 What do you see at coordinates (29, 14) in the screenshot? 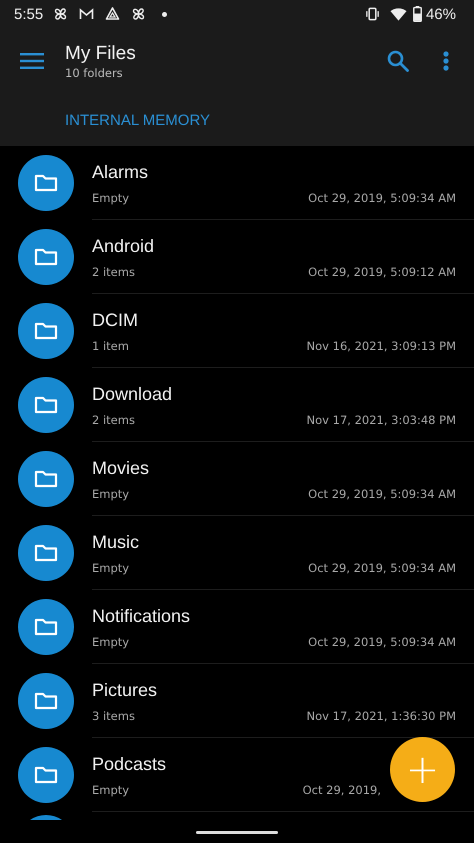
I see `clock: 5:55` at bounding box center [29, 14].